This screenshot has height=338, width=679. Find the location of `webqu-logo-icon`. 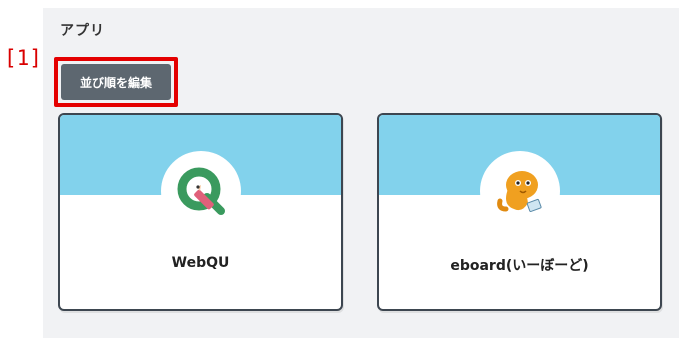

webqu-logo-icon is located at coordinates (200, 191).